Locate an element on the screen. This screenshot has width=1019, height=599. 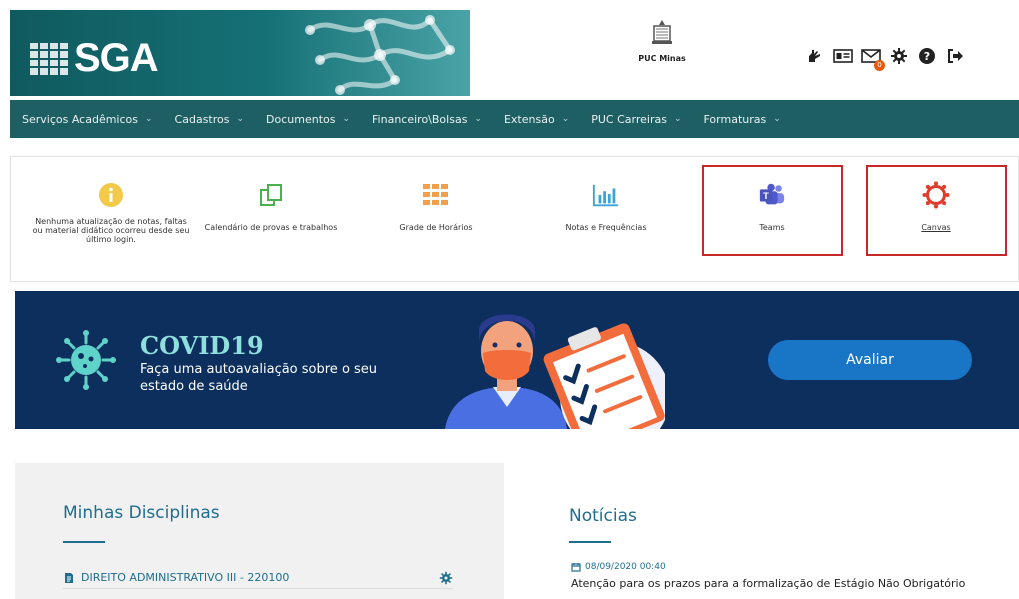
disciplina-item: DIREITO ADMINISTRATIVO III - 220100 is located at coordinates (258, 578).